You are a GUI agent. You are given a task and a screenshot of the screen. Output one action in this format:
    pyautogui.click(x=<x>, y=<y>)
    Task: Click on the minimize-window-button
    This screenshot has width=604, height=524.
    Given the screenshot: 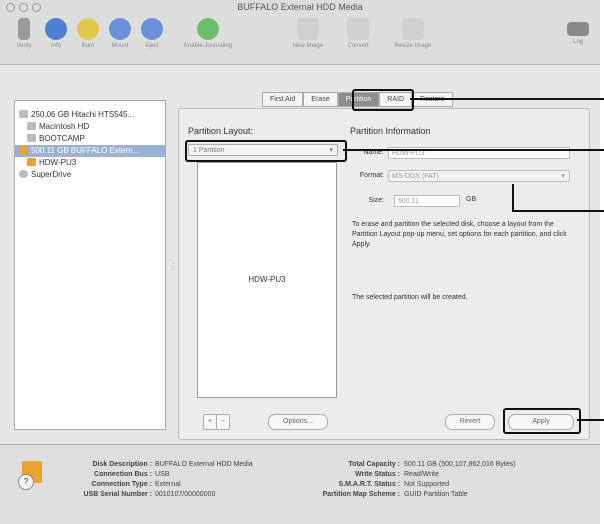 What is the action you would take?
    pyautogui.click(x=23, y=7)
    